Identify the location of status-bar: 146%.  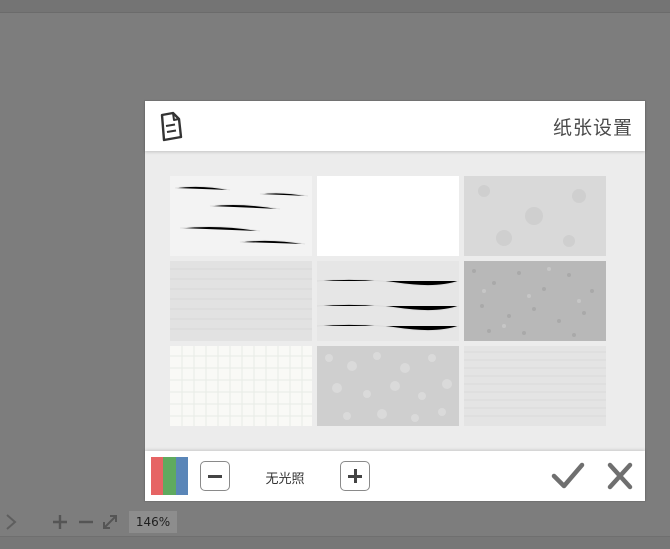
(335, 522).